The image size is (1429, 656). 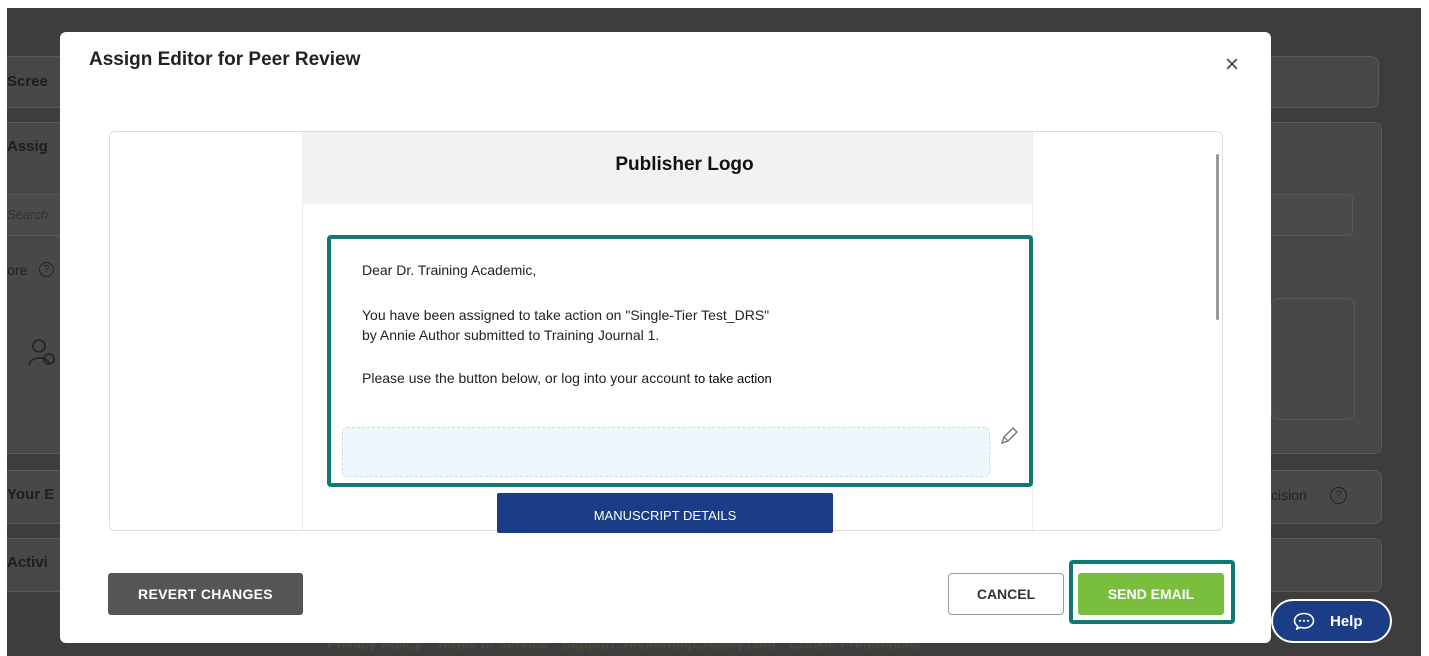 What do you see at coordinates (17, 270) in the screenshot?
I see `bg-score-label: ore` at bounding box center [17, 270].